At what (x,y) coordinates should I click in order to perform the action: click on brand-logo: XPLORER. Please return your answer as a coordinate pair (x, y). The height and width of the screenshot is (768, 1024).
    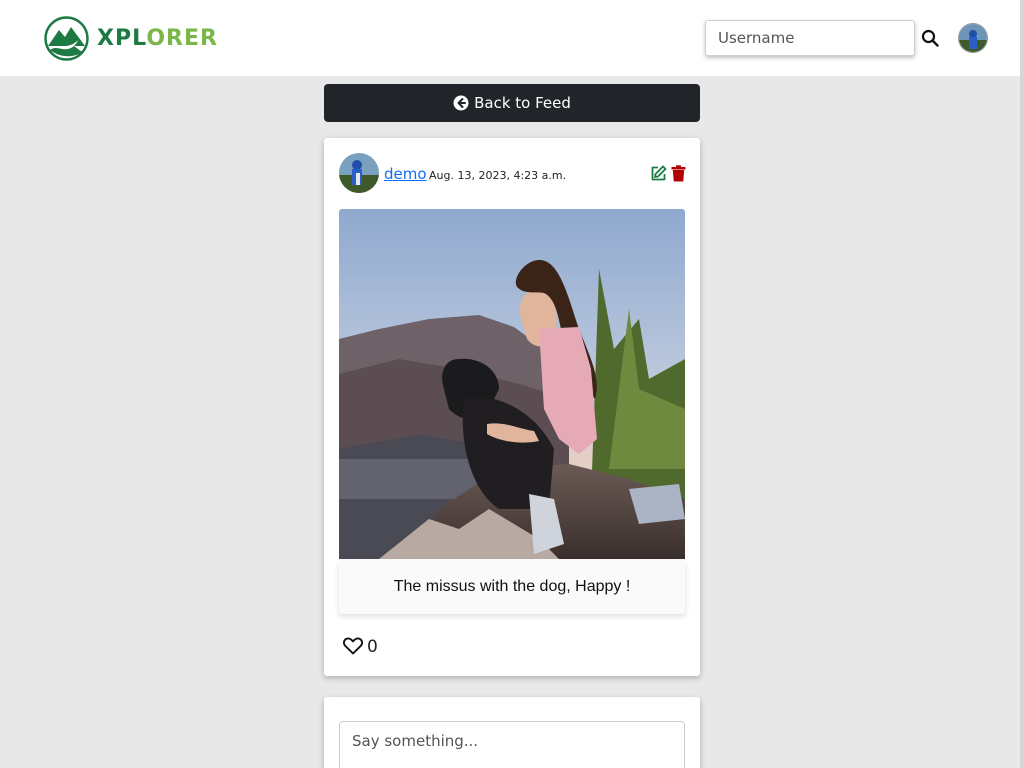
    Looking at the image, I should click on (131, 38).